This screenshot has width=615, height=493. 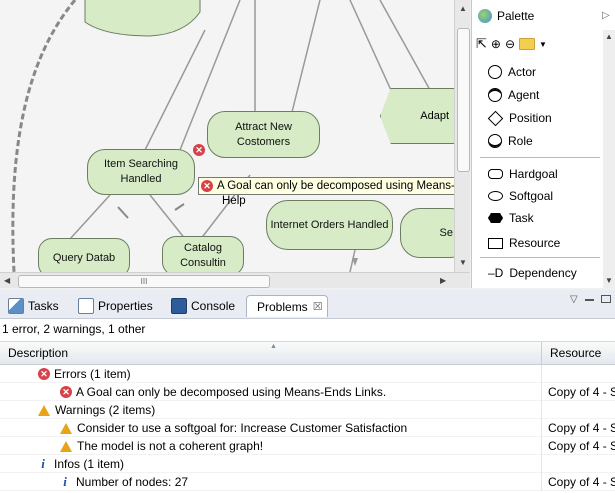 What do you see at coordinates (531, 196) in the screenshot?
I see `palette-item-label: Softgoal` at bounding box center [531, 196].